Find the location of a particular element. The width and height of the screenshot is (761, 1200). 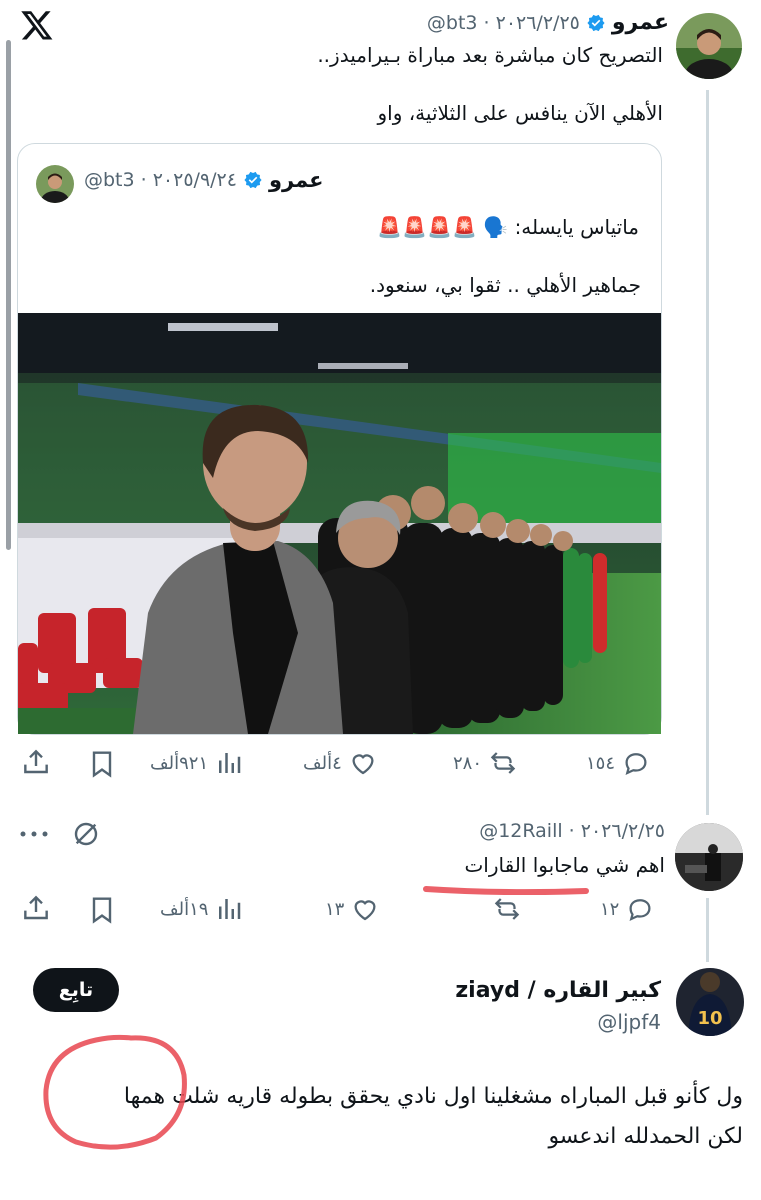

reply-count: ١٢ is located at coordinates (610, 909).